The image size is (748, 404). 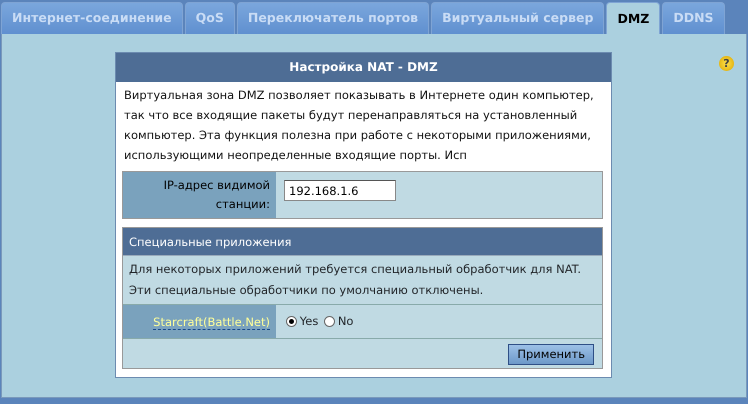 What do you see at coordinates (551, 355) in the screenshot?
I see `apply-button: Применить` at bounding box center [551, 355].